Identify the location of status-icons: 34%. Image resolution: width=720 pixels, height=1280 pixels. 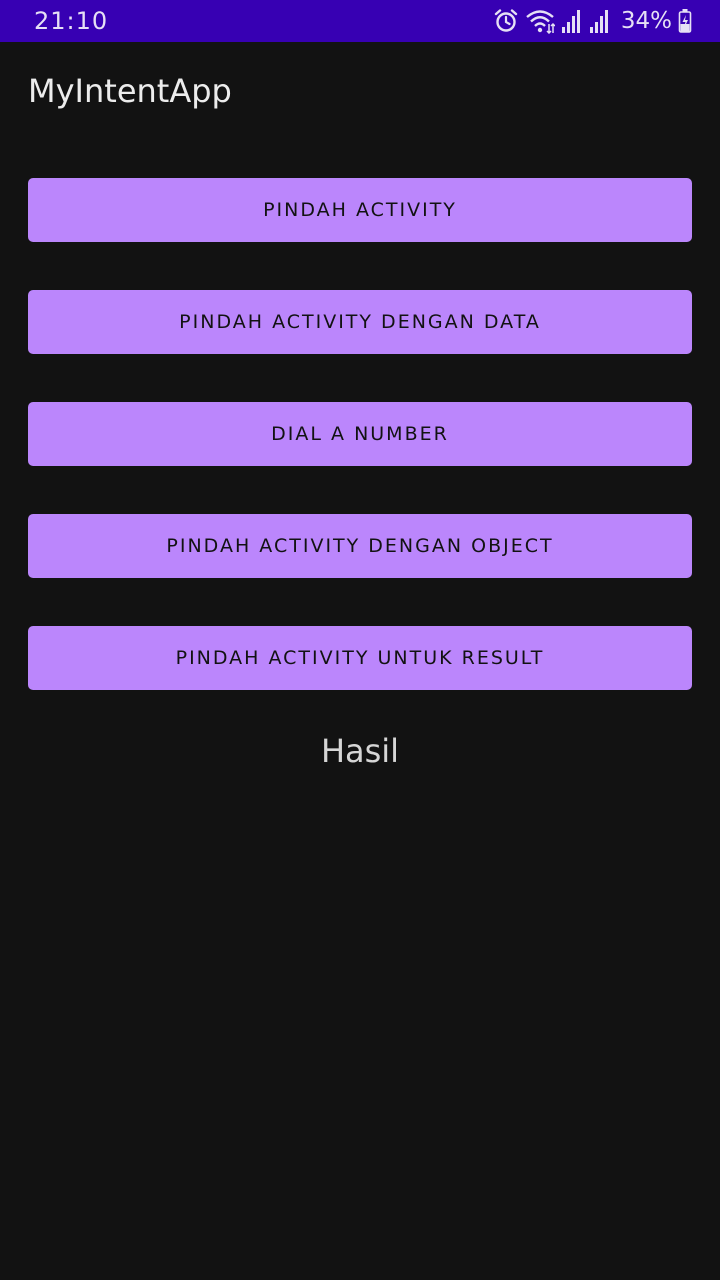
(592, 21).